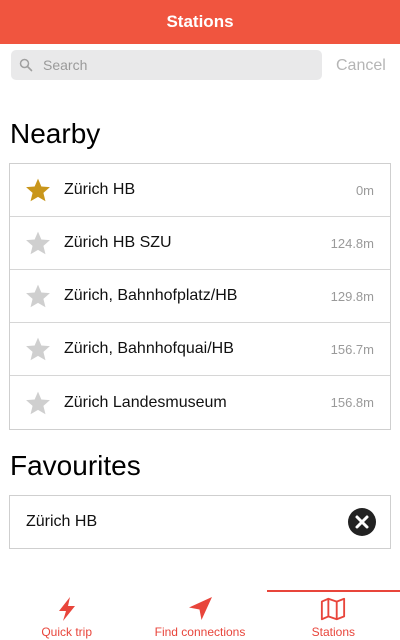  I want to click on station-row: Zürich Landesmuseum 156.8m, so click(200, 402).